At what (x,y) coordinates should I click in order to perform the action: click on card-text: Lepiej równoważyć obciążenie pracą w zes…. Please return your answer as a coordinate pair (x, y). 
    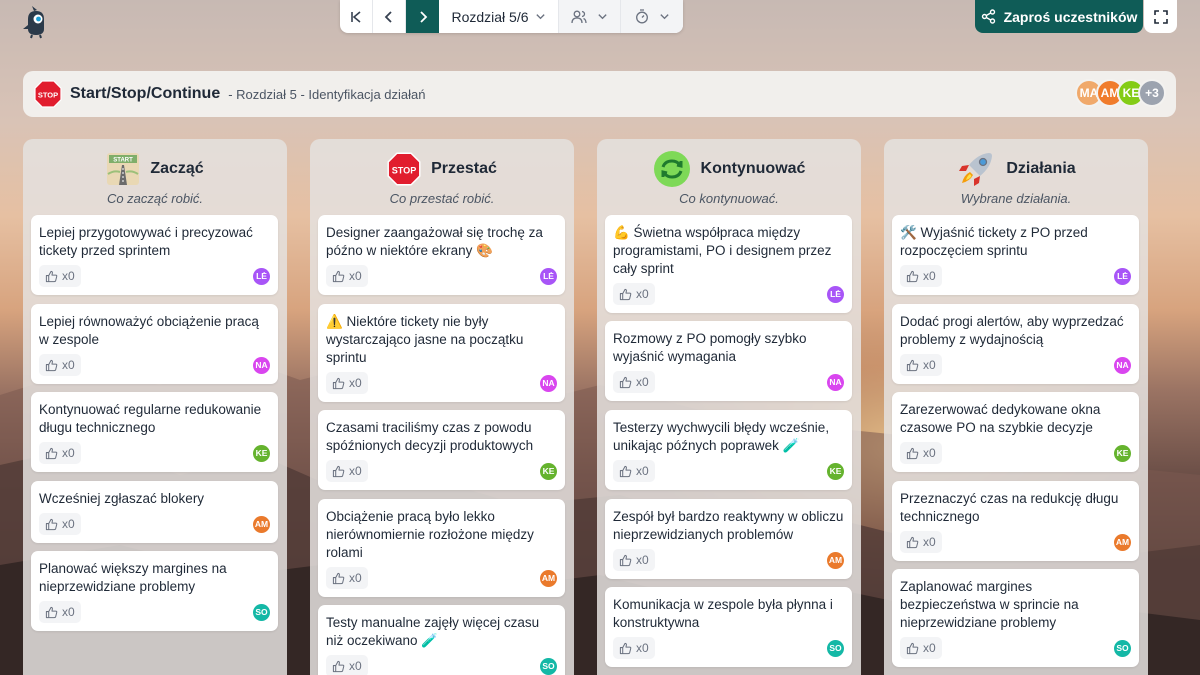
    Looking at the image, I should click on (149, 330).